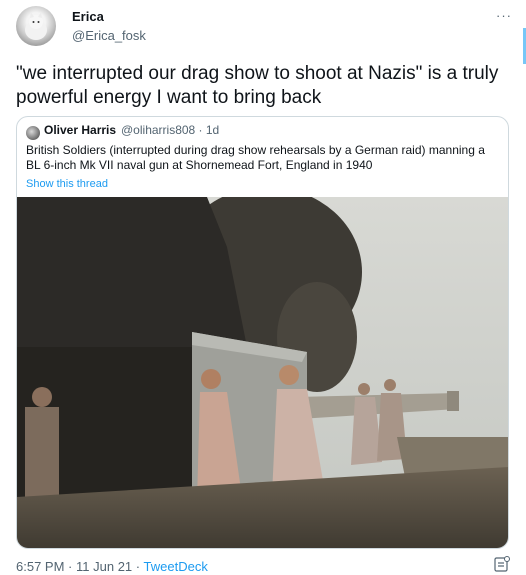 Image resolution: width=526 pixels, height=575 pixels. What do you see at coordinates (504, 15) in the screenshot?
I see `more-options-button: ···` at bounding box center [504, 15].